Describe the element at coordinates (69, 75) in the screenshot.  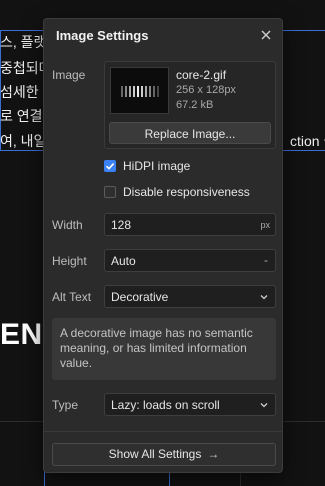
I see `image-label: Image` at that location.